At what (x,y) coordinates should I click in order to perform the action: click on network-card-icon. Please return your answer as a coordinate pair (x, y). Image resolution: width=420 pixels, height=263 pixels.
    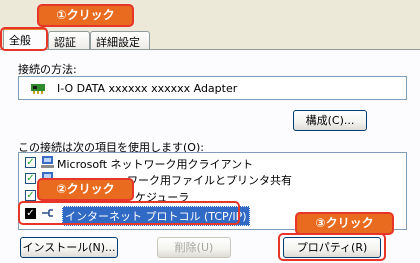
    Looking at the image, I should click on (38, 89).